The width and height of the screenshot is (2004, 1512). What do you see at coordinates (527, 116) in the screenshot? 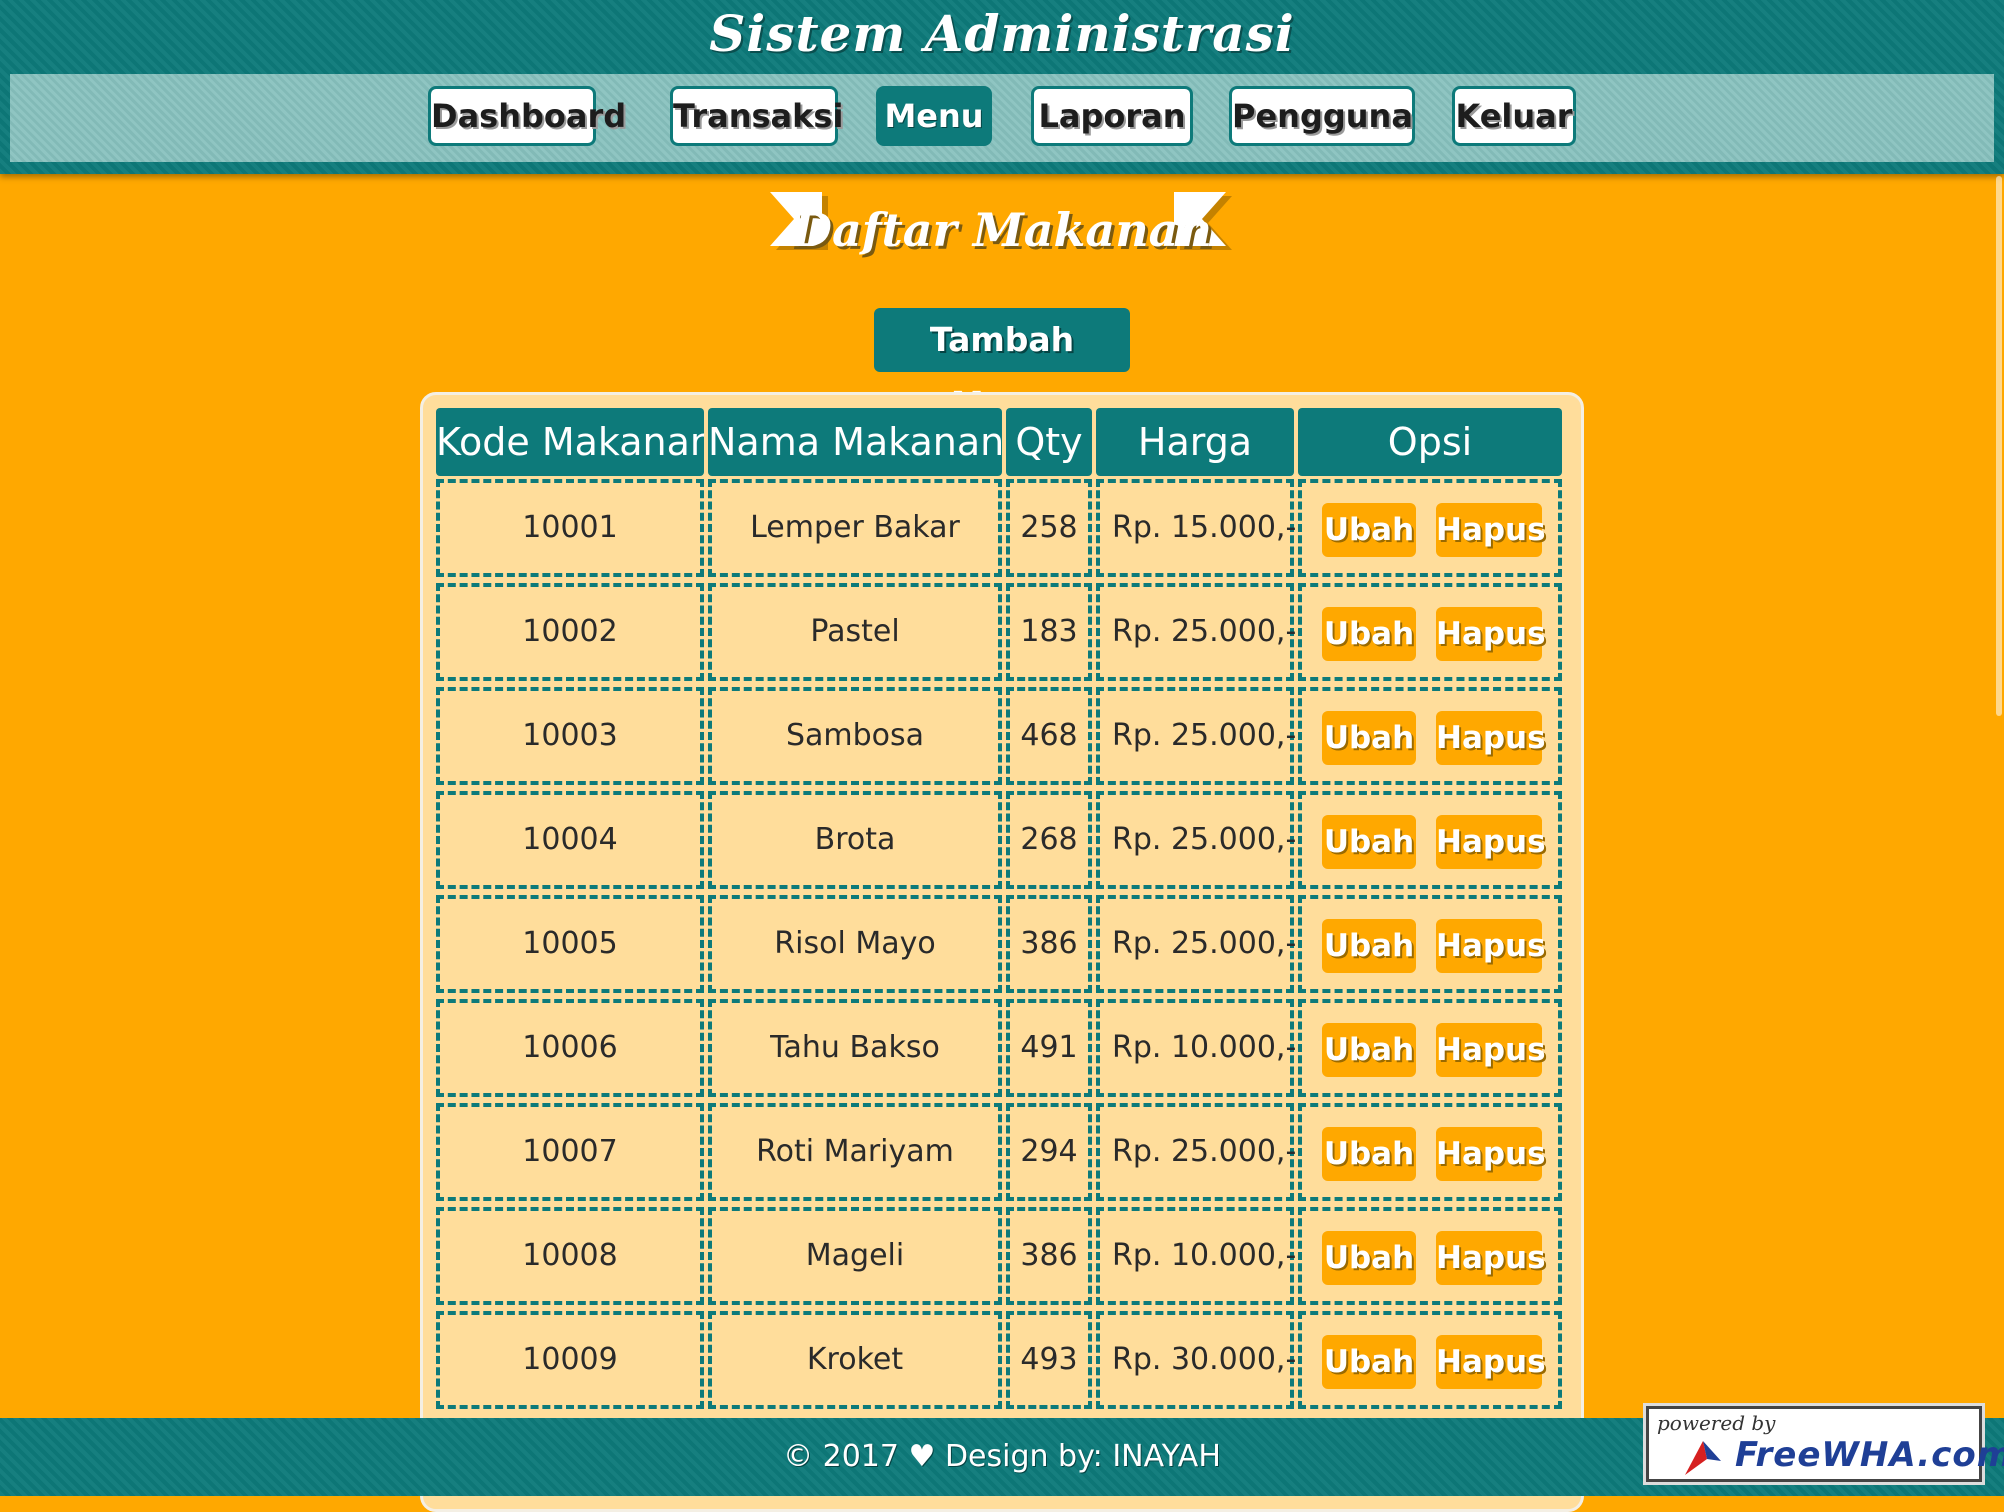
I see `nav-dashboard-button: Dashboard` at bounding box center [527, 116].